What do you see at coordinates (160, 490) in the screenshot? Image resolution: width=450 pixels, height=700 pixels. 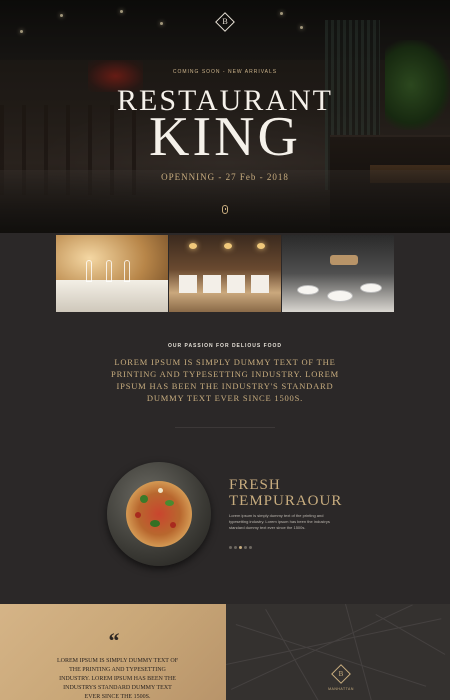 I see `cheese-topping` at bounding box center [160, 490].